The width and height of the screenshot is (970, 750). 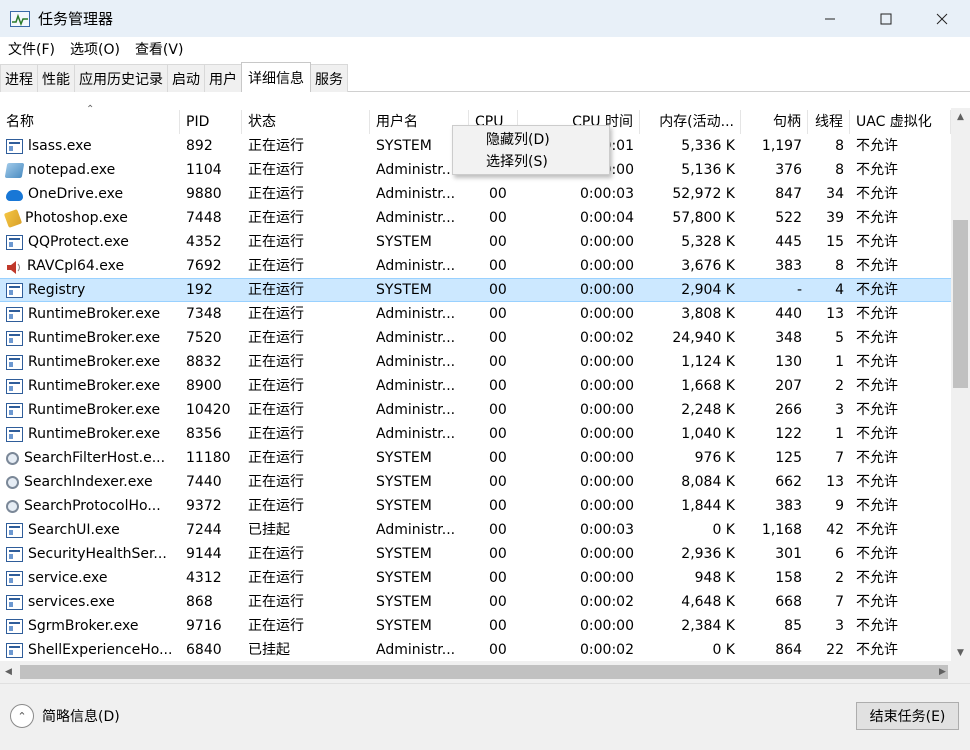 I want to click on scroll-up-icon: ▲, so click(x=960, y=116).